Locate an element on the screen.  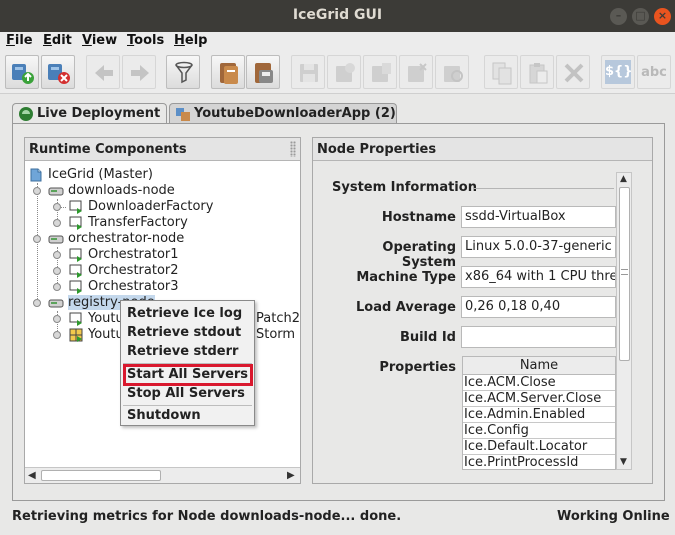
menu-edit: Edit is located at coordinates (57, 40).